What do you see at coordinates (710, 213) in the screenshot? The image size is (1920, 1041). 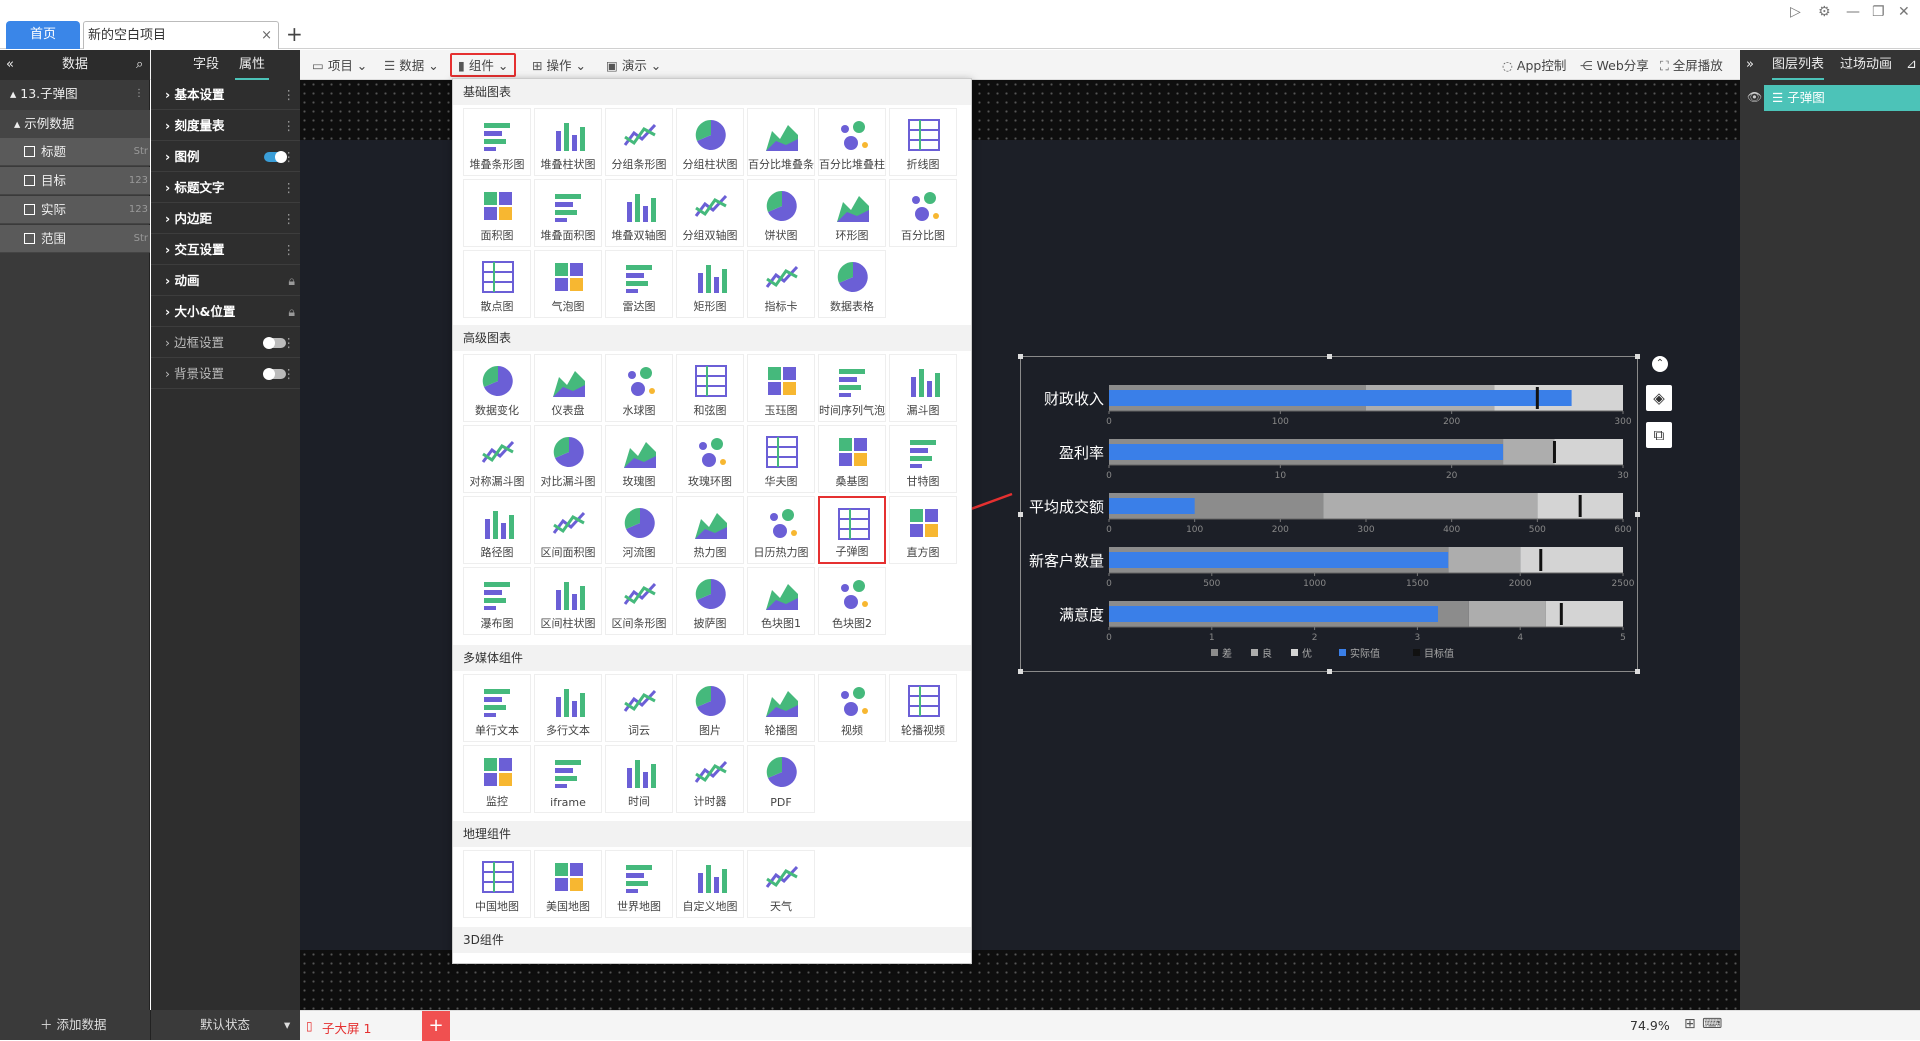 I see `component-item: 分组双轴图` at bounding box center [710, 213].